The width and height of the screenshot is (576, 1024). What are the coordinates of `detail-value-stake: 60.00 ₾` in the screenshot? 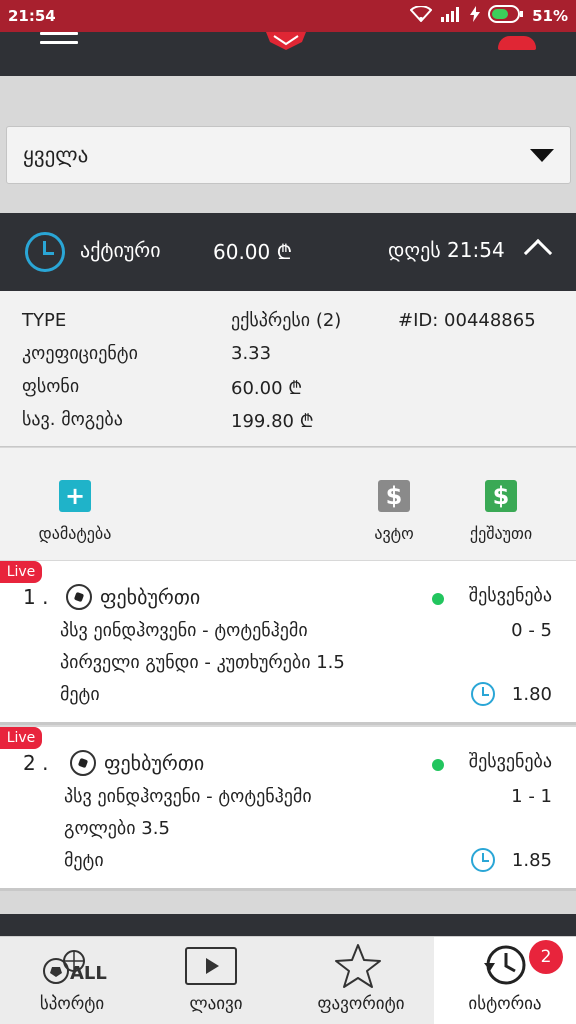 It's located at (267, 388).